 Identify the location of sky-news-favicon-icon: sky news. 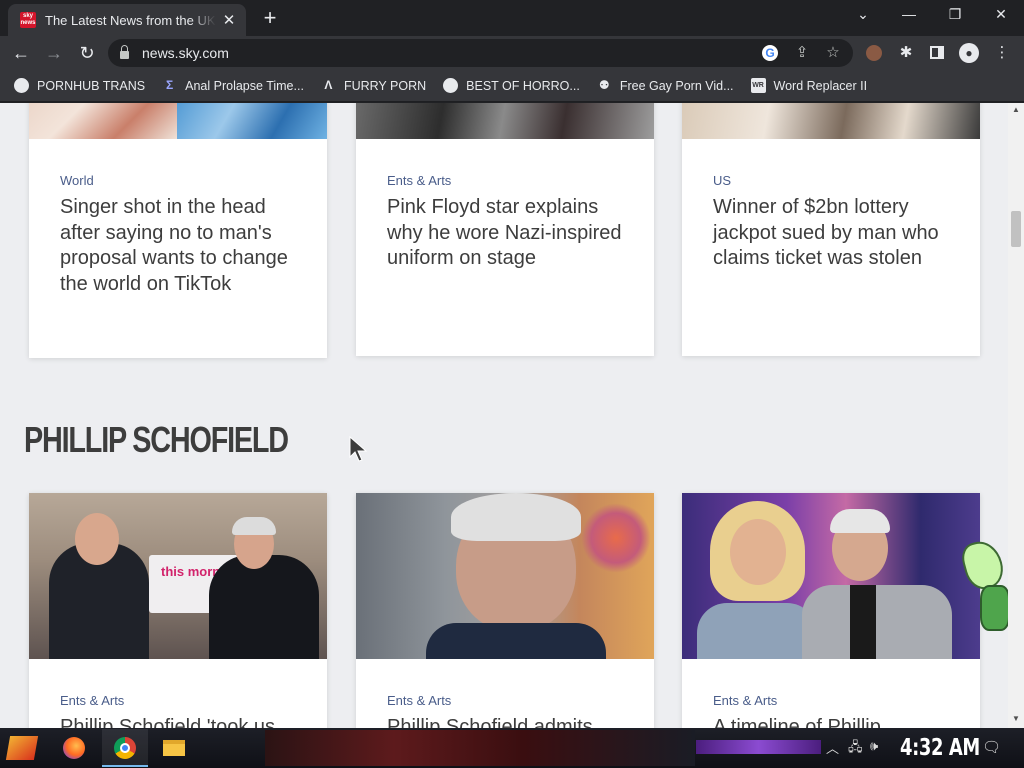
(28, 20).